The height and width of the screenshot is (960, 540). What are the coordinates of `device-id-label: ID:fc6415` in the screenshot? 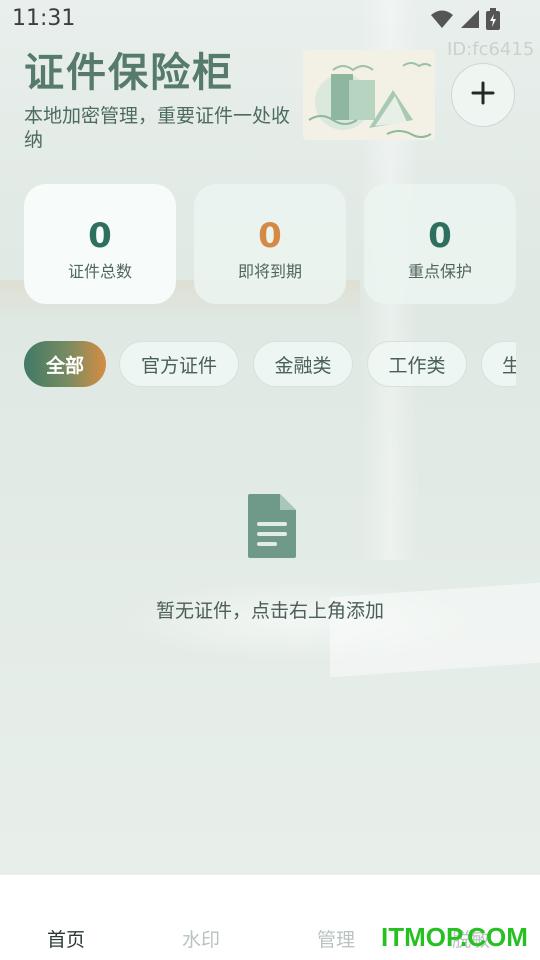 It's located at (491, 49).